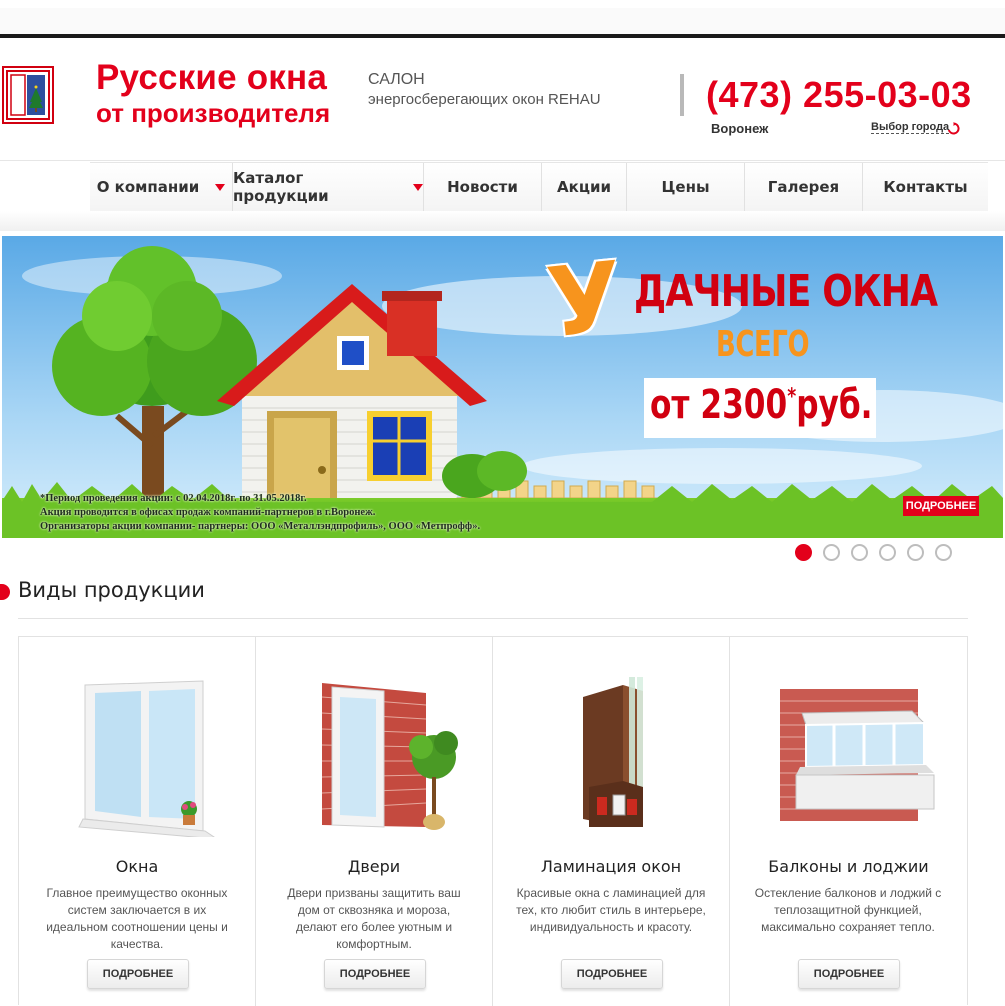  I want to click on product-title: Ламинация окон, so click(611, 866).